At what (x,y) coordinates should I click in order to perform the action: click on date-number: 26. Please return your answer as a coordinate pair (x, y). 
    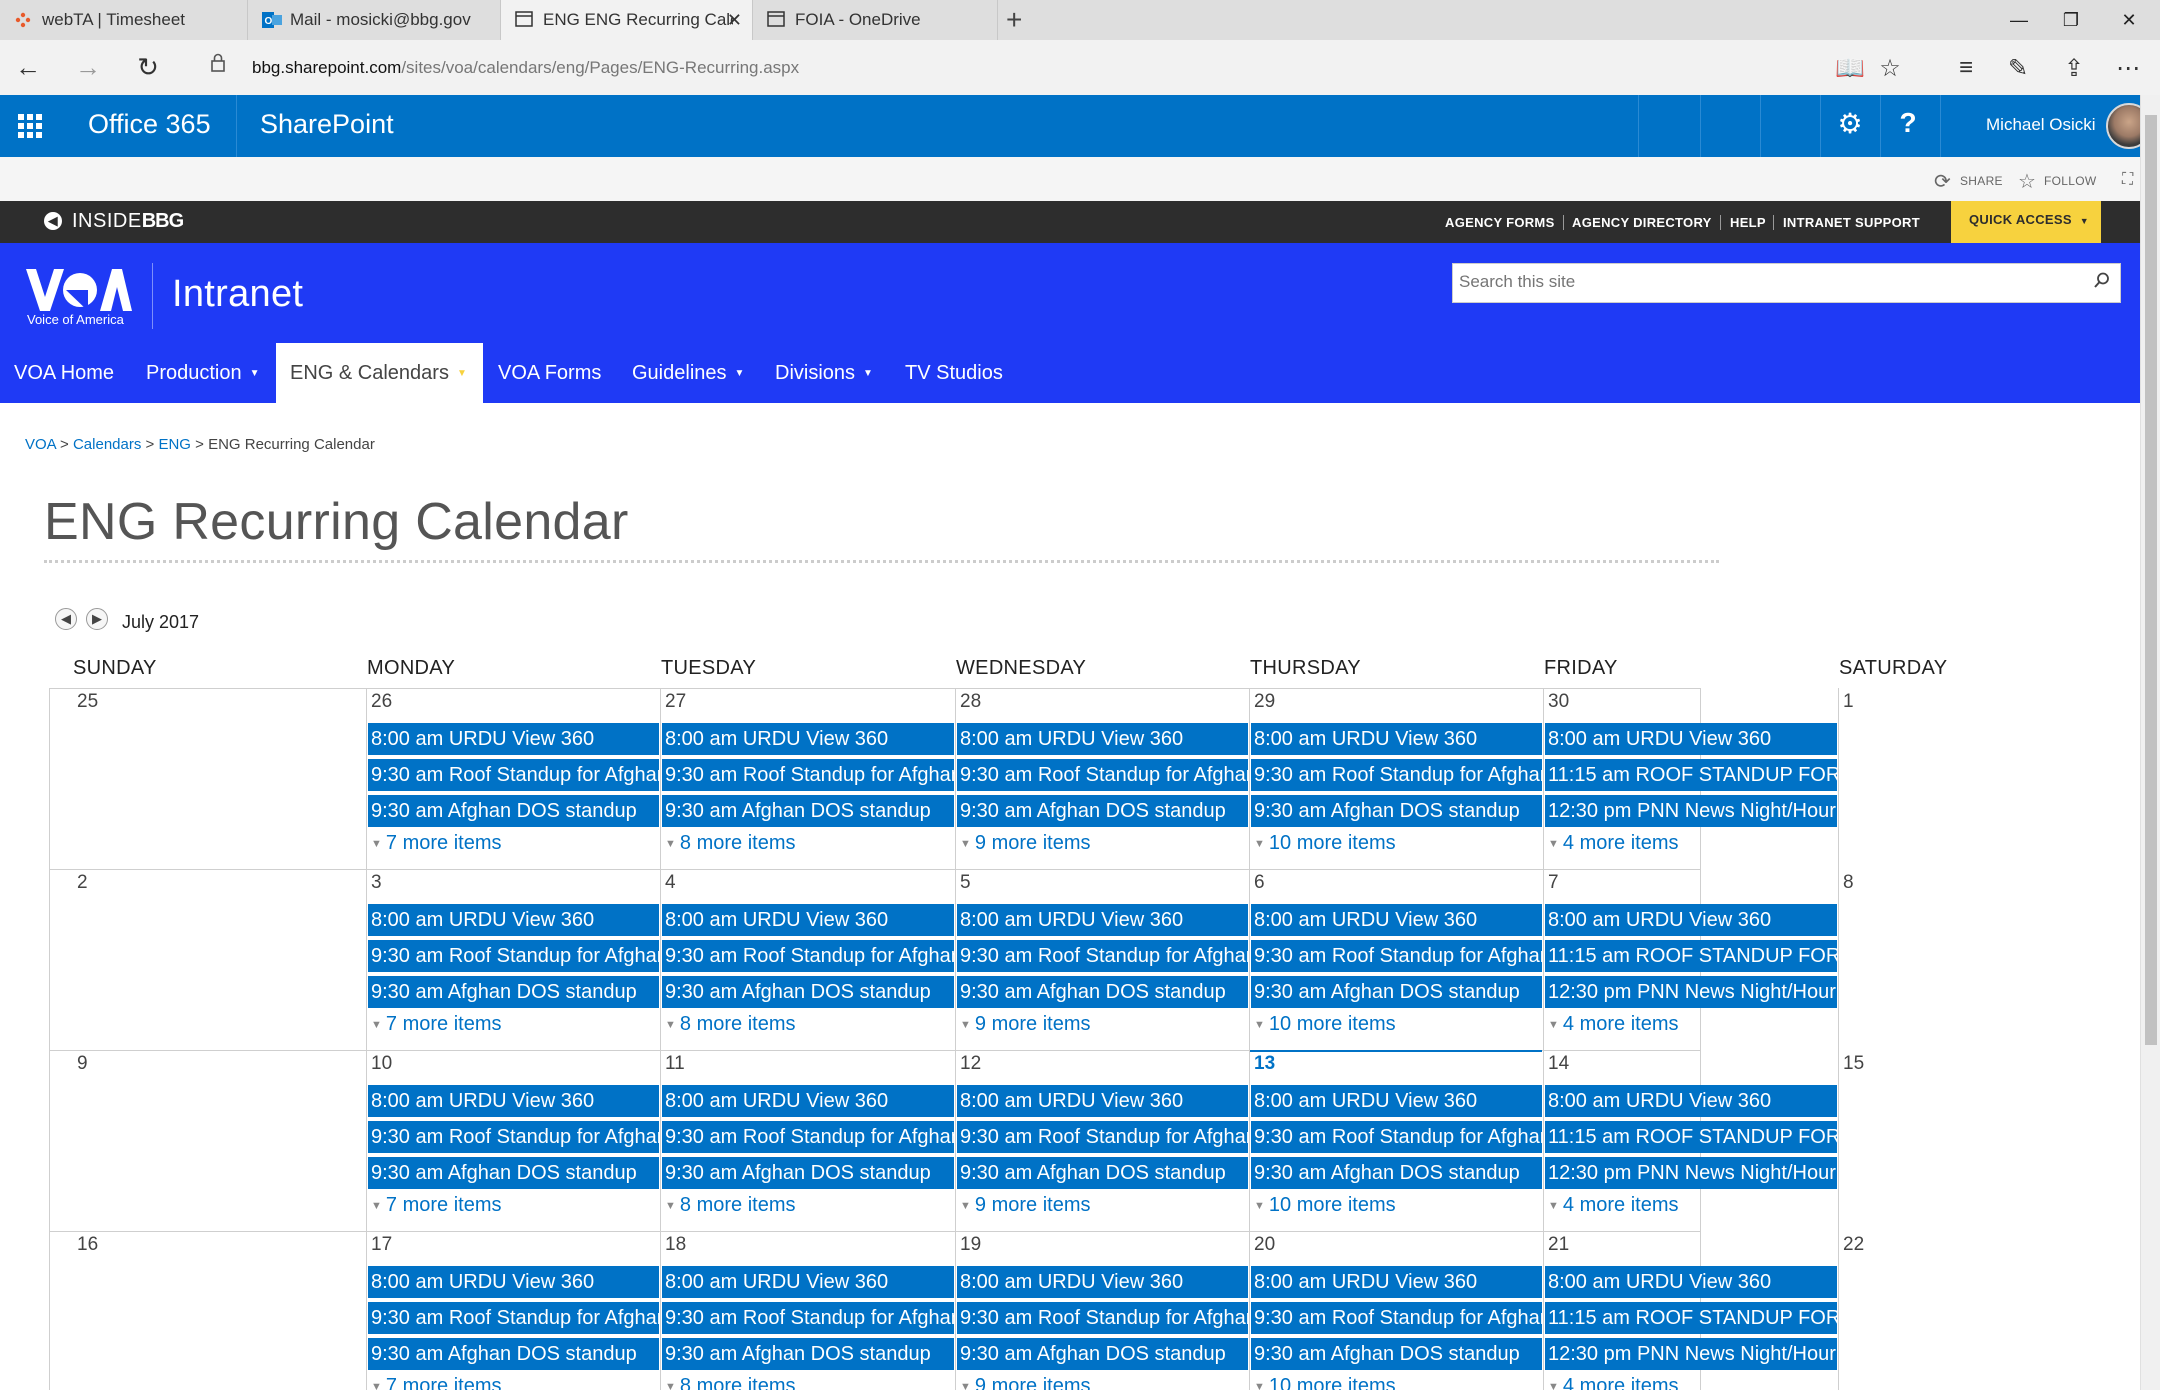
    Looking at the image, I should click on (381, 702).